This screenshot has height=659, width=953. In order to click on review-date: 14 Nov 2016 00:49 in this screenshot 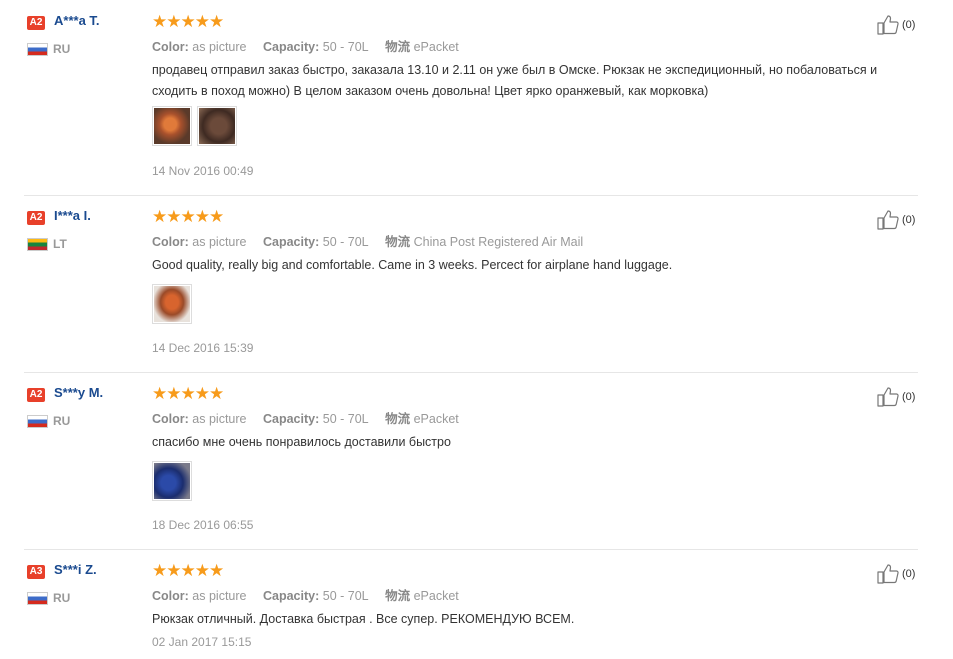, I will do `click(203, 171)`.